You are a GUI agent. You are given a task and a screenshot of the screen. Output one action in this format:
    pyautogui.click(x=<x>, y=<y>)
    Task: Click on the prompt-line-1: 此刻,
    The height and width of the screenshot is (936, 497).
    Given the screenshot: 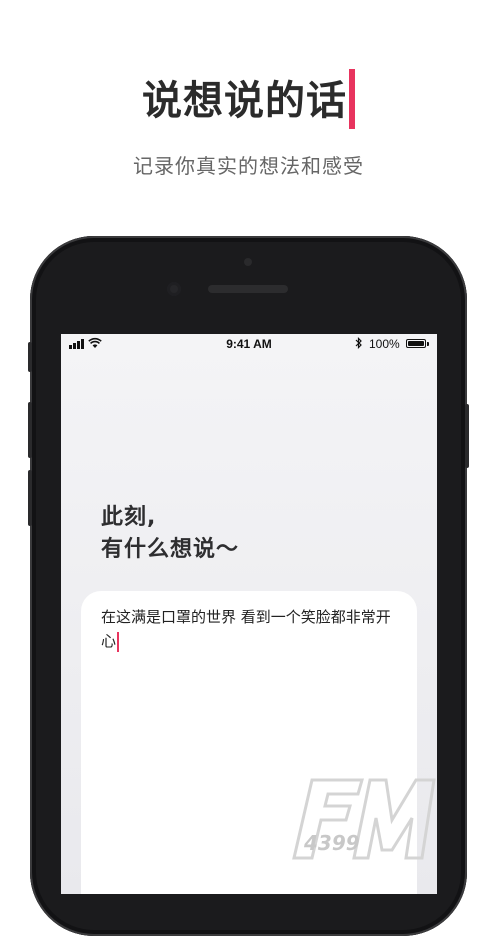 What is the action you would take?
    pyautogui.click(x=129, y=517)
    